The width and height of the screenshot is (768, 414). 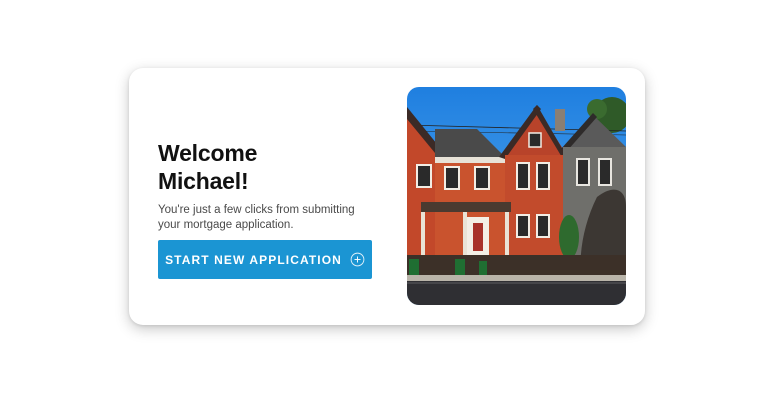 What do you see at coordinates (357, 259) in the screenshot?
I see `plus-circle-icon` at bounding box center [357, 259].